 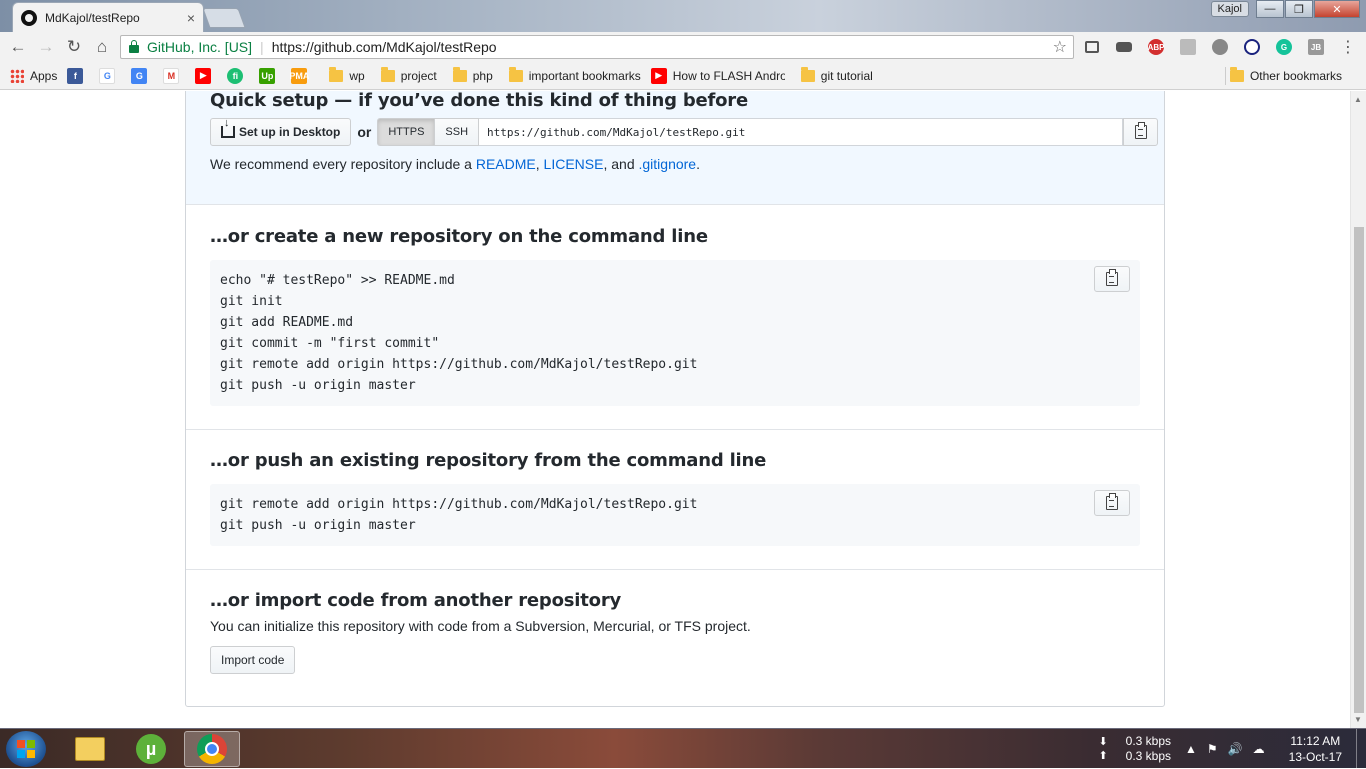 What do you see at coordinates (17, 75) in the screenshot?
I see `apps-grid-icon` at bounding box center [17, 75].